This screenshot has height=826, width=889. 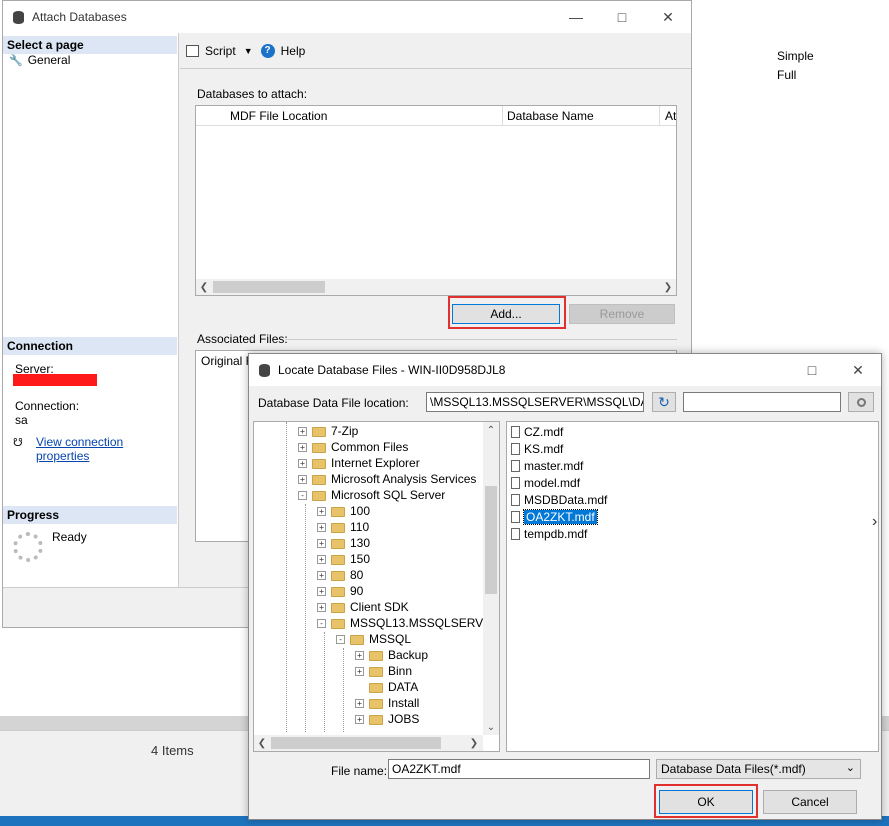 I want to click on tree-item: + Client SDK, so click(x=363, y=608).